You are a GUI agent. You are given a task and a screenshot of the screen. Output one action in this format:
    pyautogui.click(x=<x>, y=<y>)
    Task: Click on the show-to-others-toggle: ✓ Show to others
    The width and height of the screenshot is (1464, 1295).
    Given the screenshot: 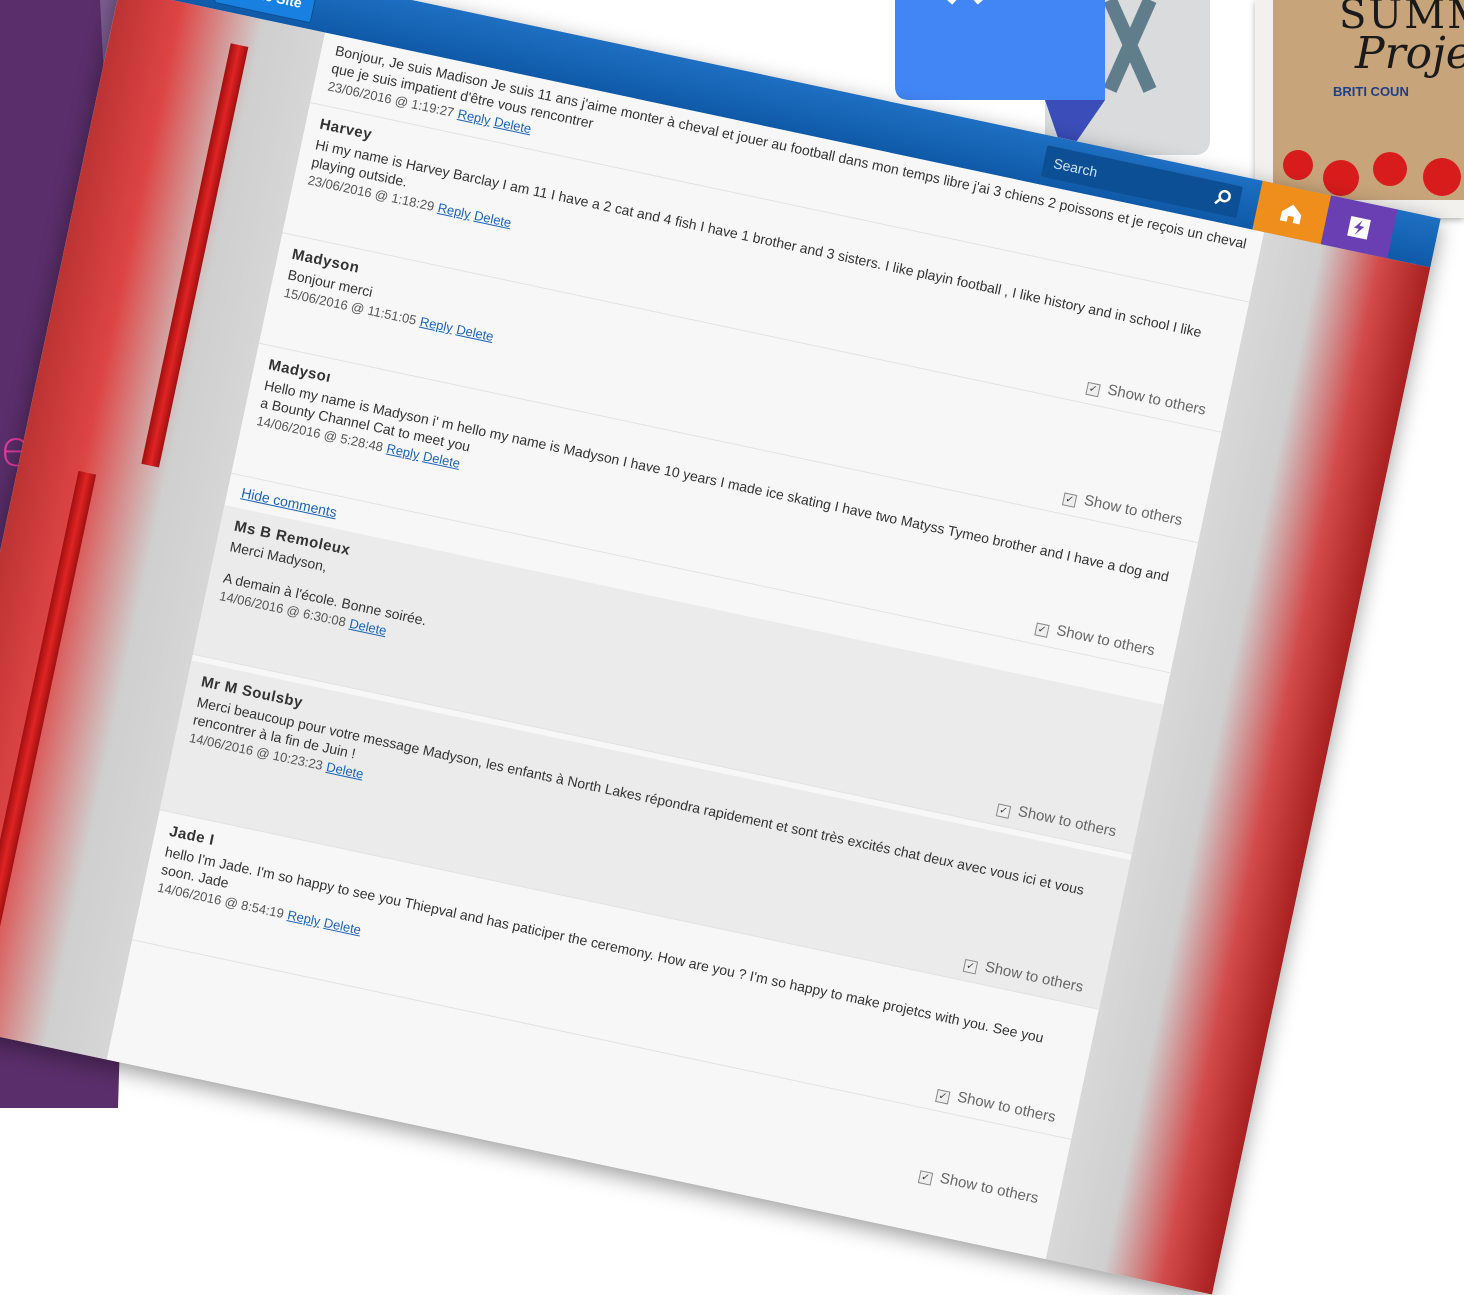 What is the action you would take?
    pyautogui.click(x=978, y=1186)
    